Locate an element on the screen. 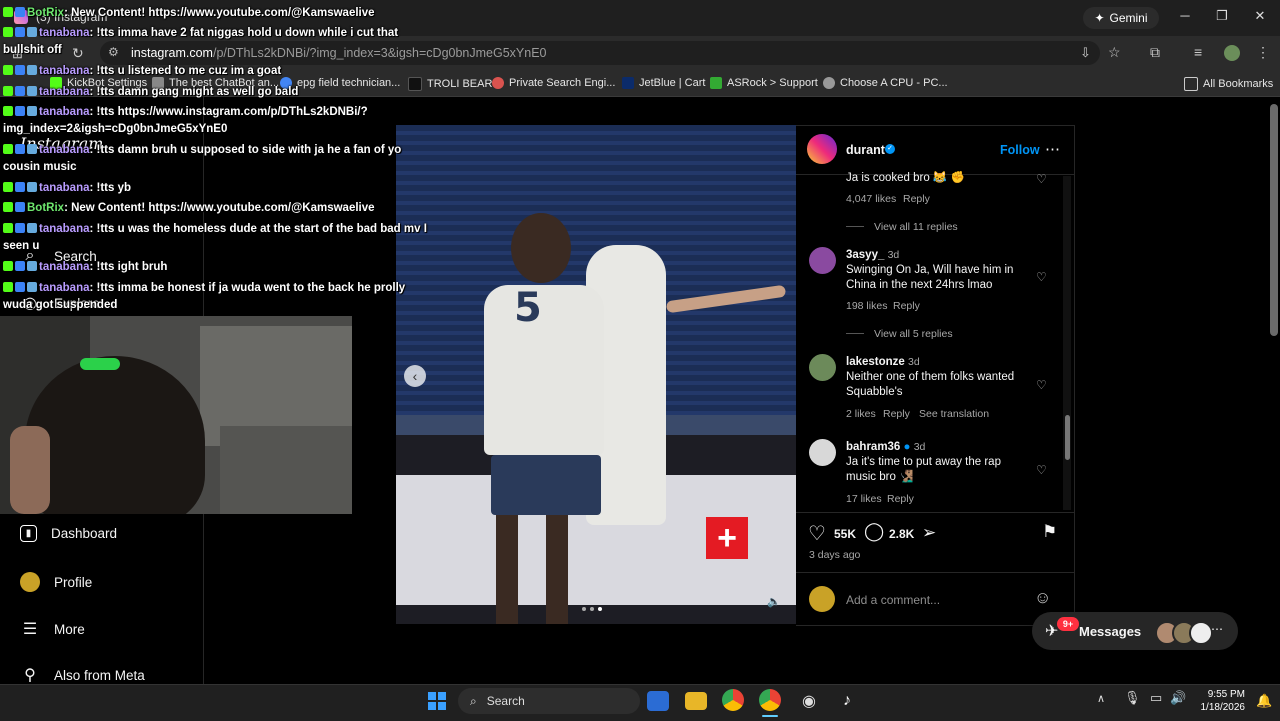  close-icon: ✕ is located at coordinates (1260, 17).